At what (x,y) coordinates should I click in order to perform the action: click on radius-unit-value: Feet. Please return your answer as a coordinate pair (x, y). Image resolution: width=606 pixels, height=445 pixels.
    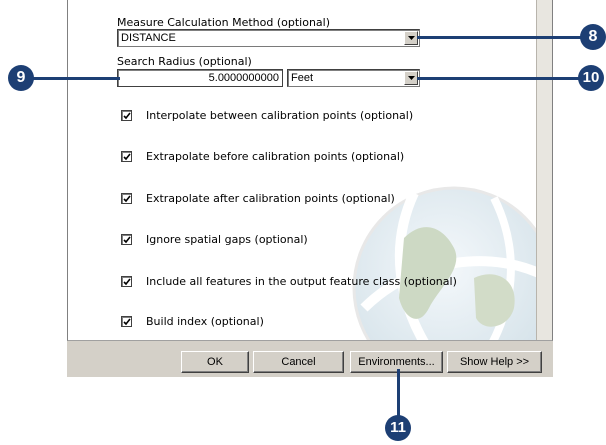
    Looking at the image, I should click on (302, 78).